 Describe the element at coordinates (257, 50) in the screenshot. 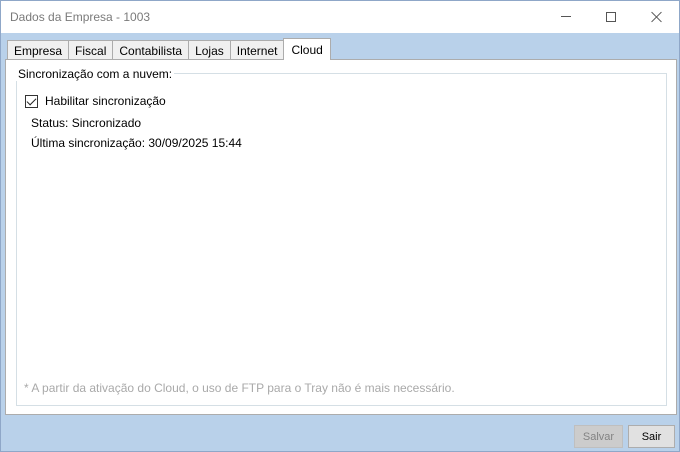

I see `tab-internet: Internet` at that location.